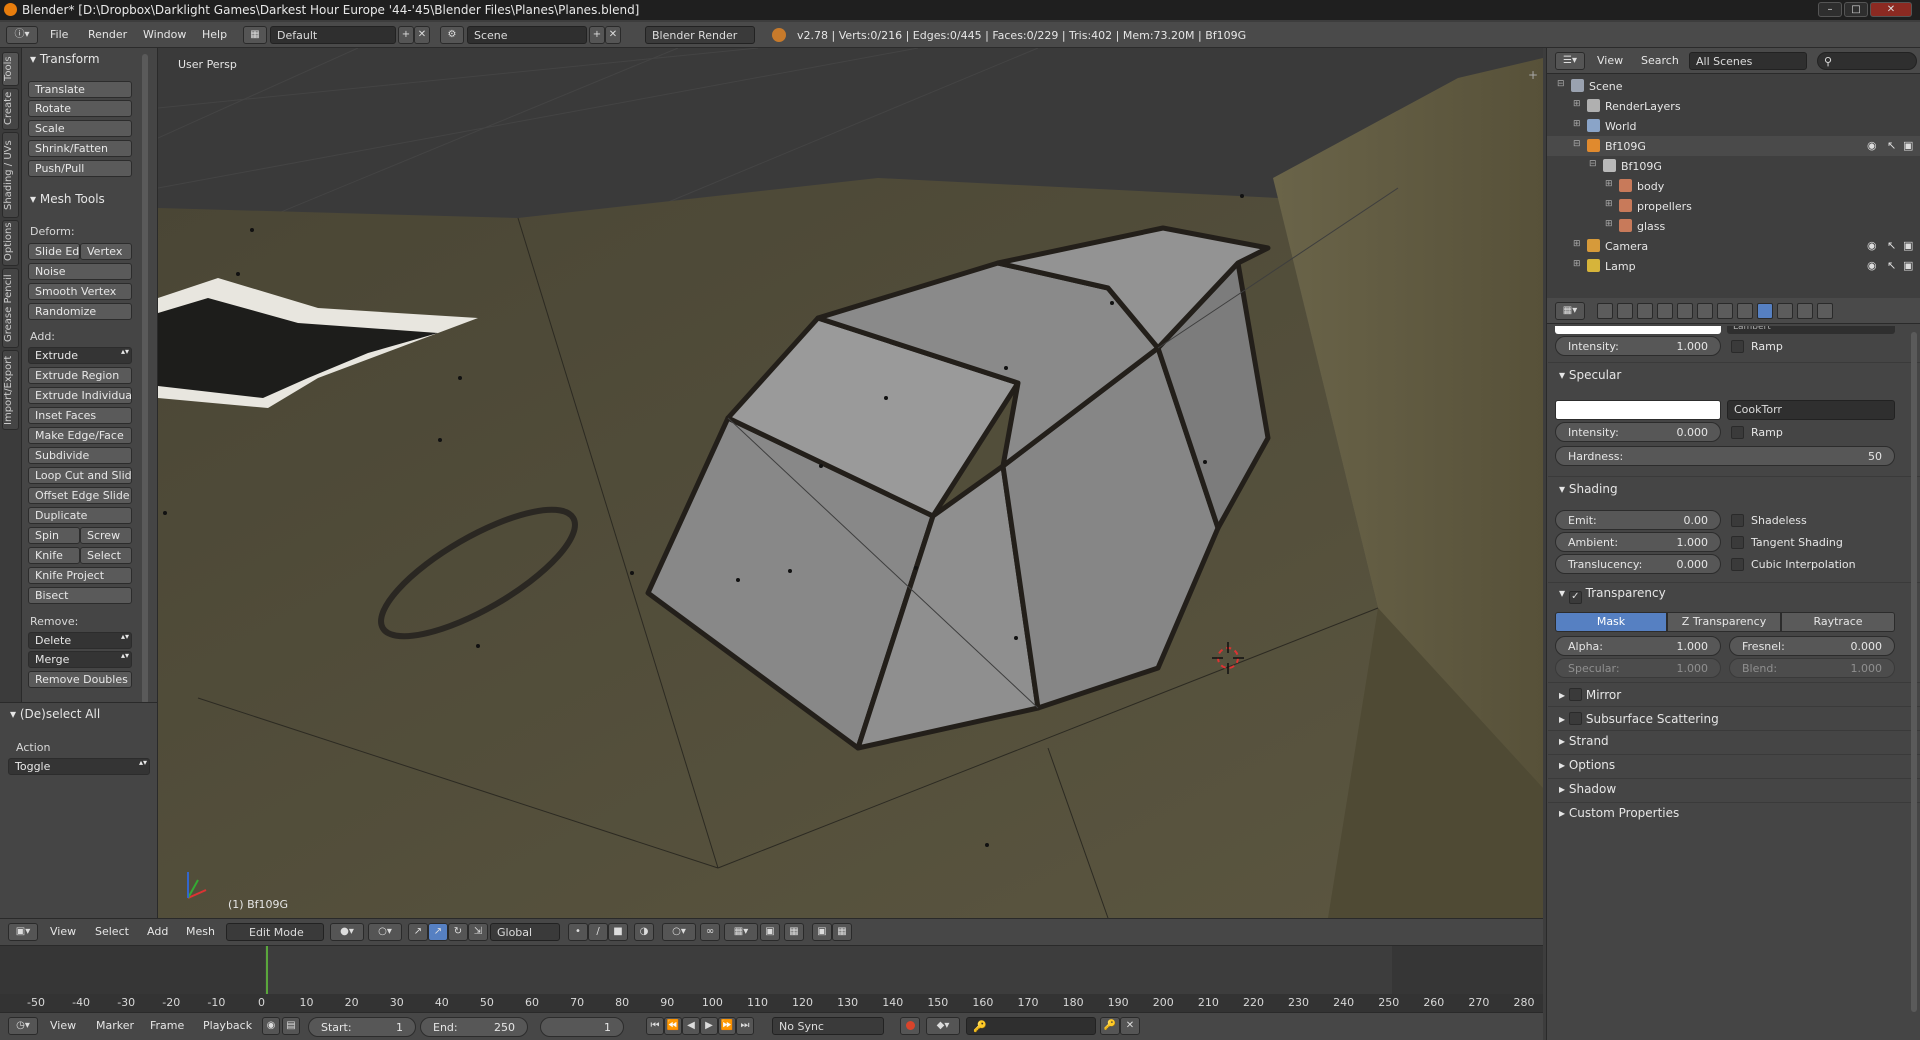 This screenshot has height=1040, width=1920. Describe the element at coordinates (1867, 61) in the screenshot. I see `outliner-search-input: ⚲` at that location.